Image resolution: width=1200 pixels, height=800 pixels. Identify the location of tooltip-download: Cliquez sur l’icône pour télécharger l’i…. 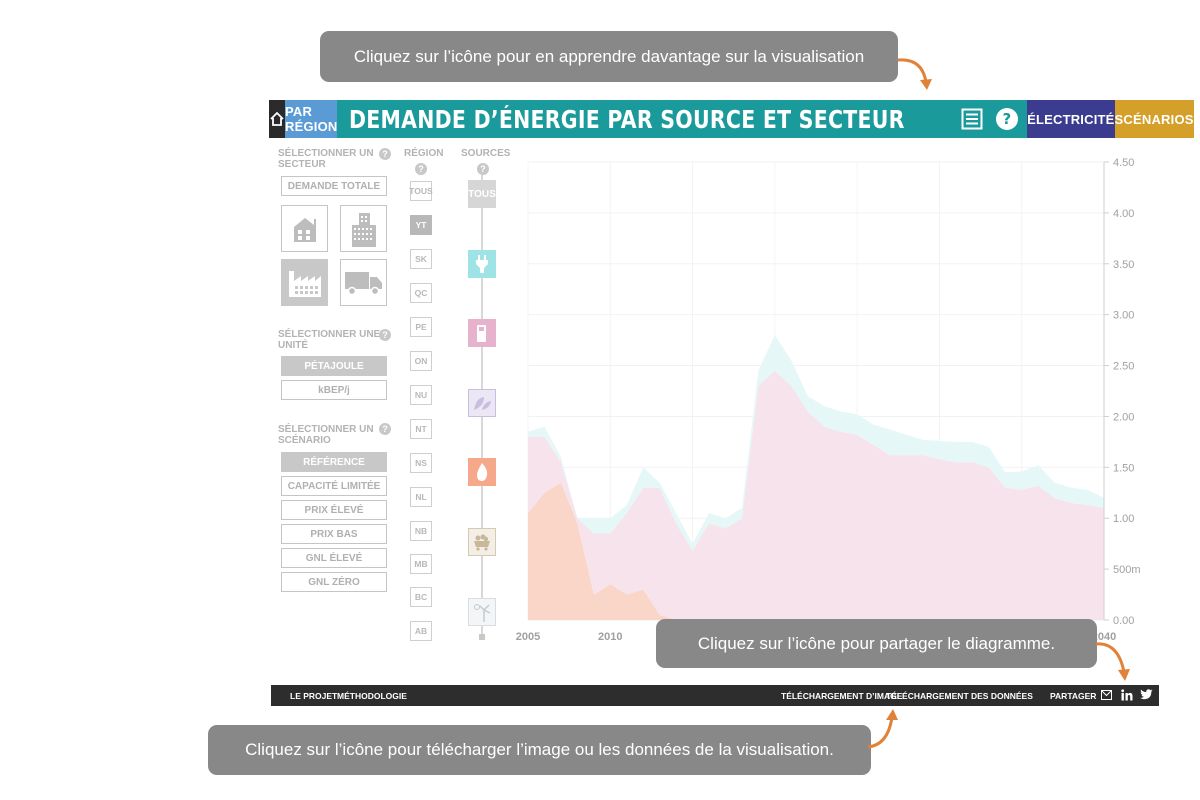
(539, 750).